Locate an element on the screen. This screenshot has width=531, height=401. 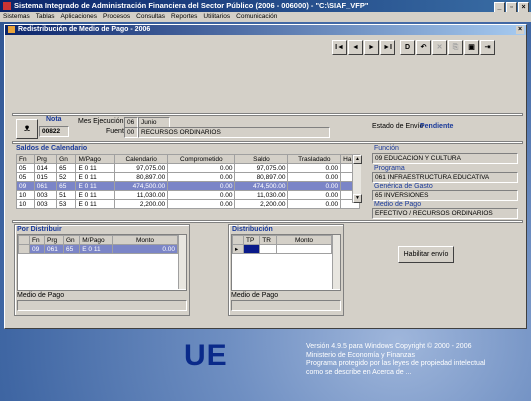
habilitar-envio-button: Habilitar envío is located at coordinates (426, 254).